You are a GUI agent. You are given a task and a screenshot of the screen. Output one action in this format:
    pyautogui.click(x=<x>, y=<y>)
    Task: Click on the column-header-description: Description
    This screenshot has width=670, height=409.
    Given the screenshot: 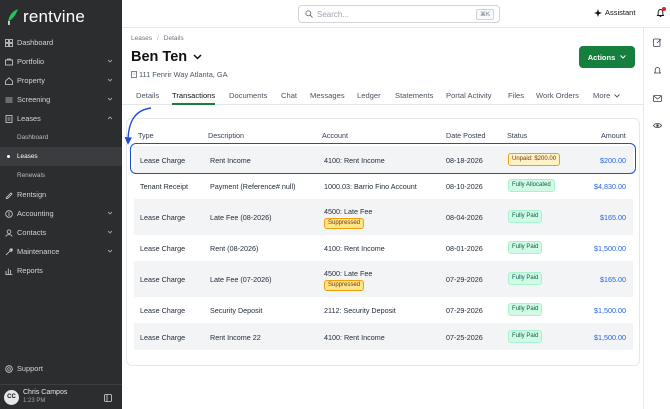 What is the action you would take?
    pyautogui.click(x=226, y=135)
    